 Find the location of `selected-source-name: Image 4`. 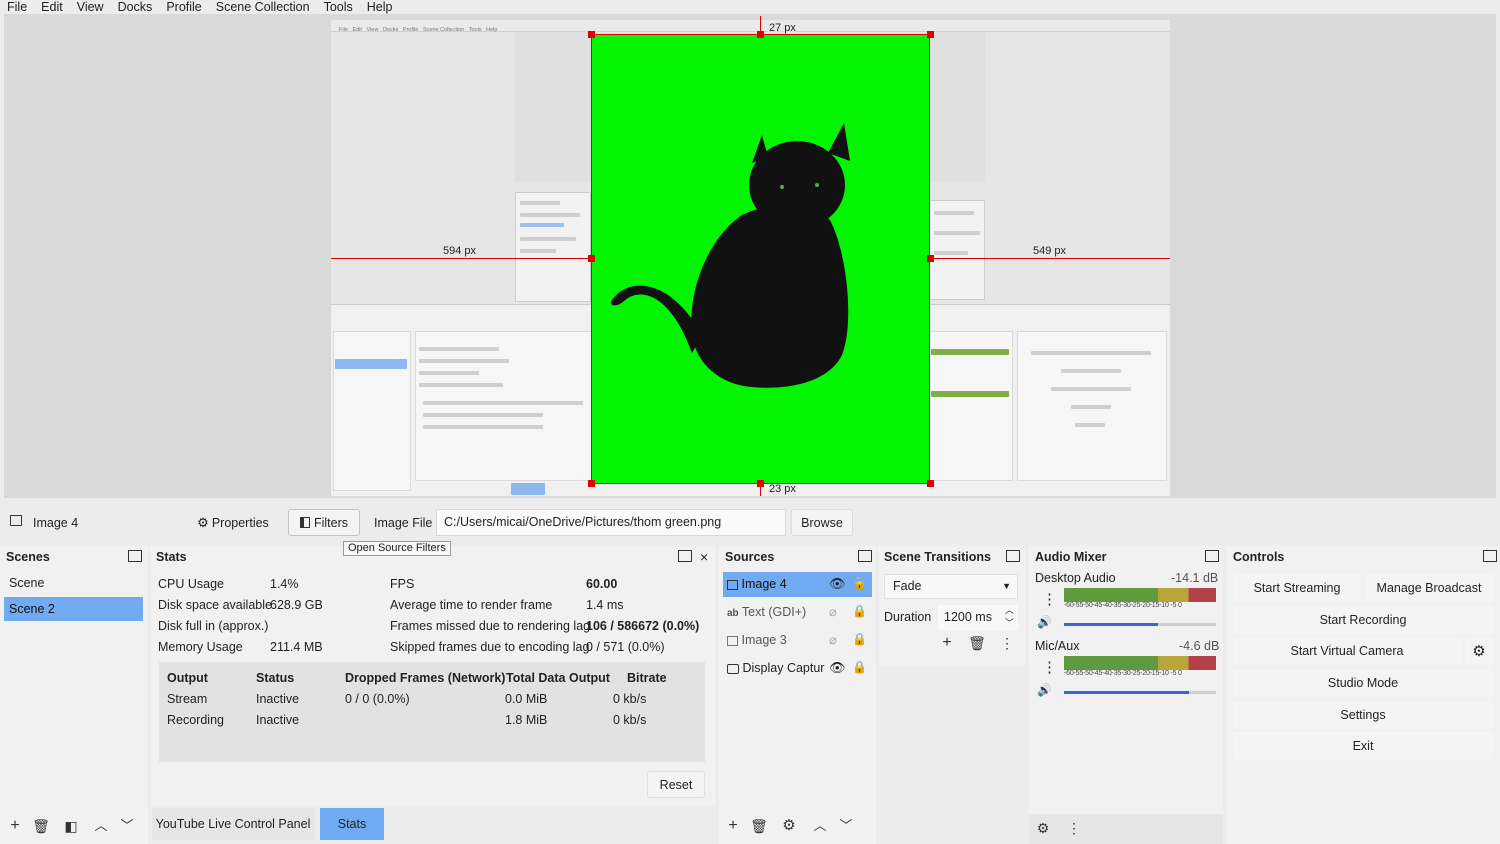

selected-source-name: Image 4 is located at coordinates (56, 523).